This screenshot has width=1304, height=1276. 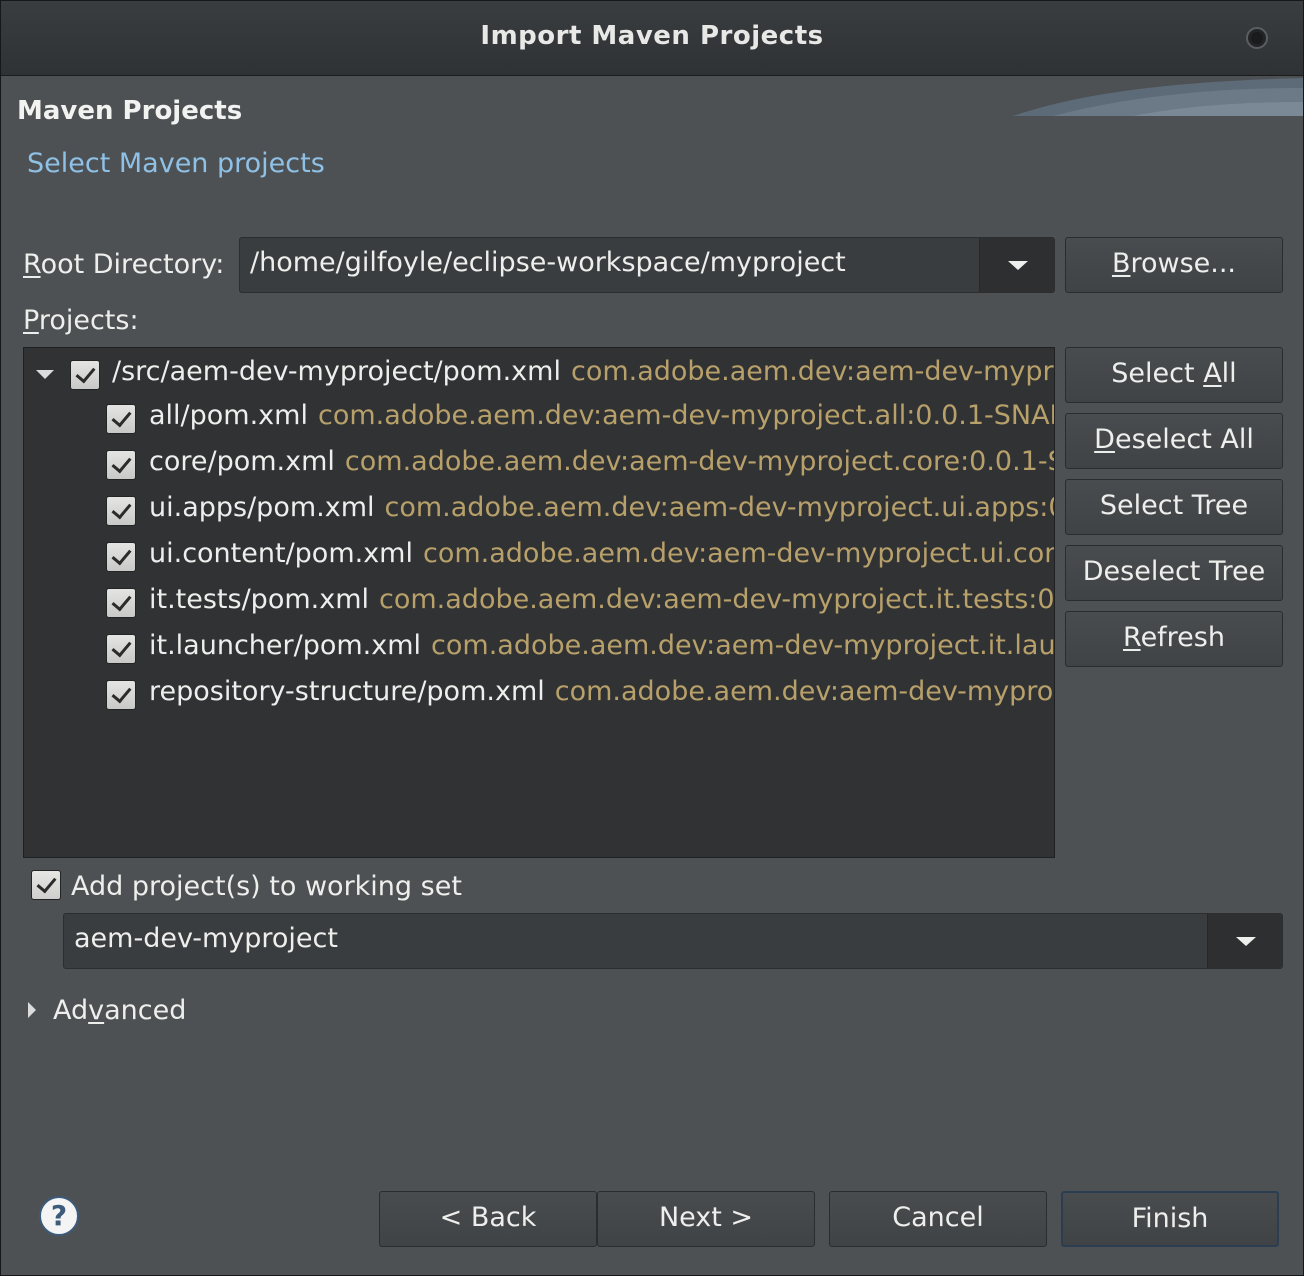 What do you see at coordinates (1174, 573) in the screenshot?
I see `deselect-tree-button: Deselect Tree` at bounding box center [1174, 573].